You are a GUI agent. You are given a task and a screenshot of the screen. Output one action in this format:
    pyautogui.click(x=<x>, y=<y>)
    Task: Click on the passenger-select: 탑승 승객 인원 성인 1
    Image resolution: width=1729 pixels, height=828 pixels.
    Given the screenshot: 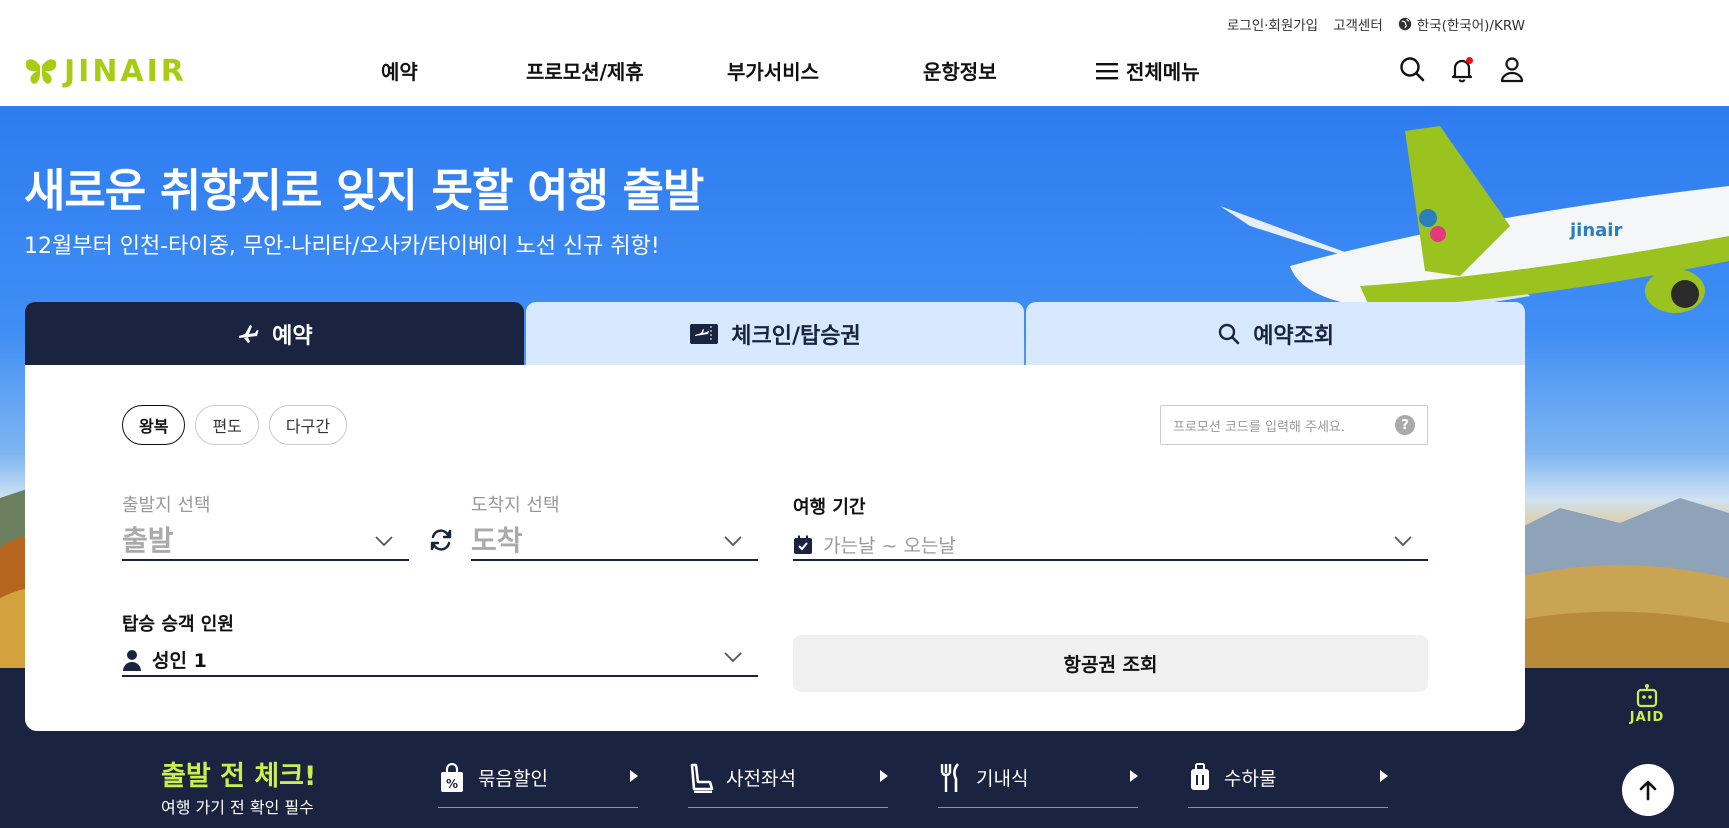 What is the action you would take?
    pyautogui.click(x=440, y=643)
    